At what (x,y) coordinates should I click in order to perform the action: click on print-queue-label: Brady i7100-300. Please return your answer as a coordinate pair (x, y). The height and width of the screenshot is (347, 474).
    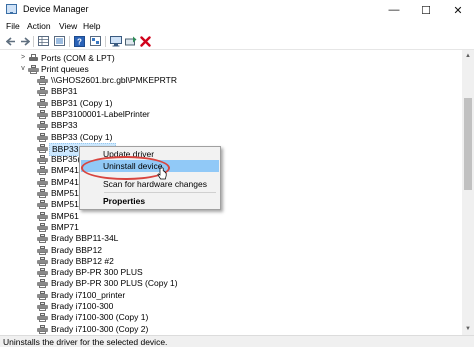
    Looking at the image, I should click on (82, 306).